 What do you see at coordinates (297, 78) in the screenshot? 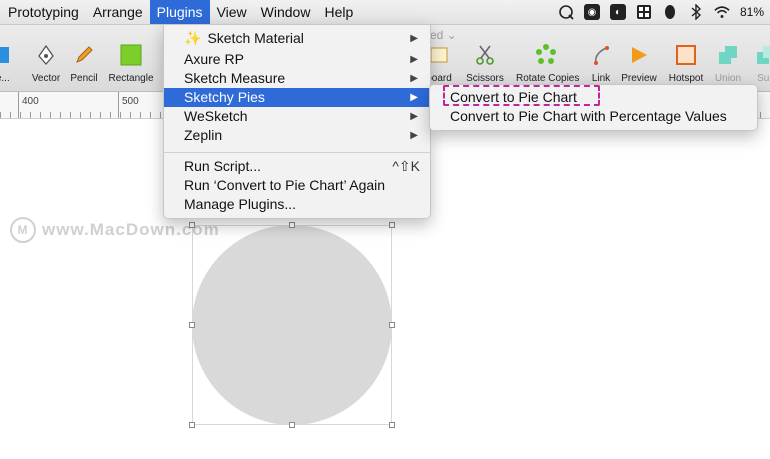
I see `menu-item-sketch-measure: Sketch Measure ▶` at bounding box center [297, 78].